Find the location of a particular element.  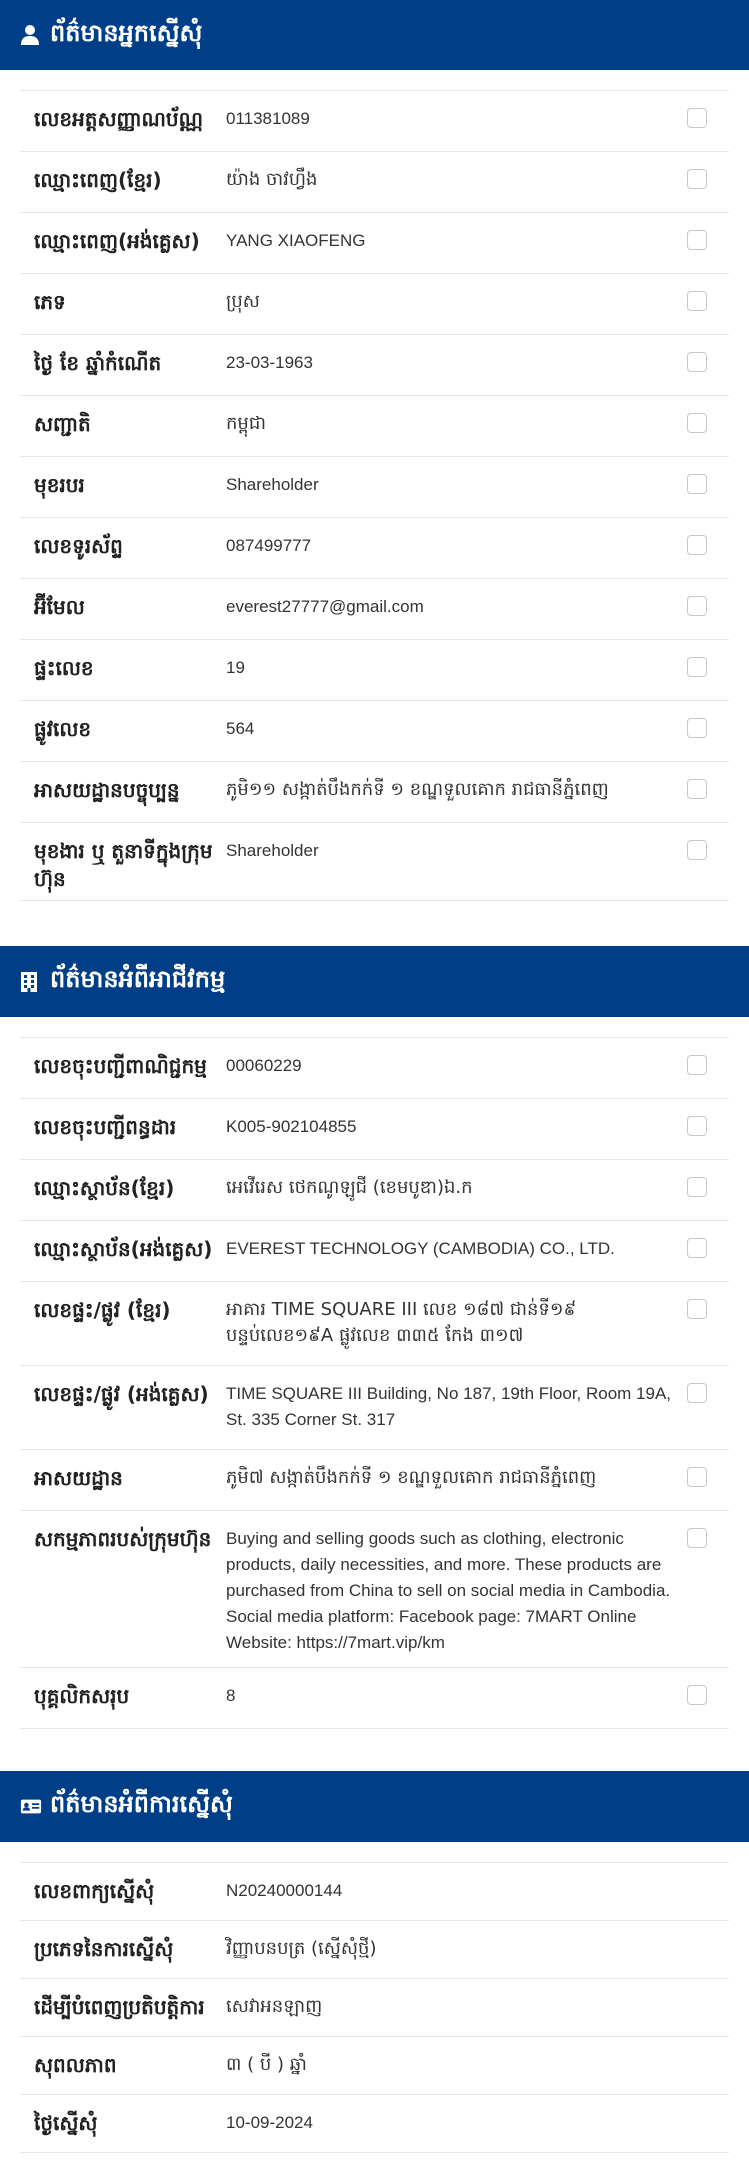

applicant-row-label: ភេទ is located at coordinates (50, 302).